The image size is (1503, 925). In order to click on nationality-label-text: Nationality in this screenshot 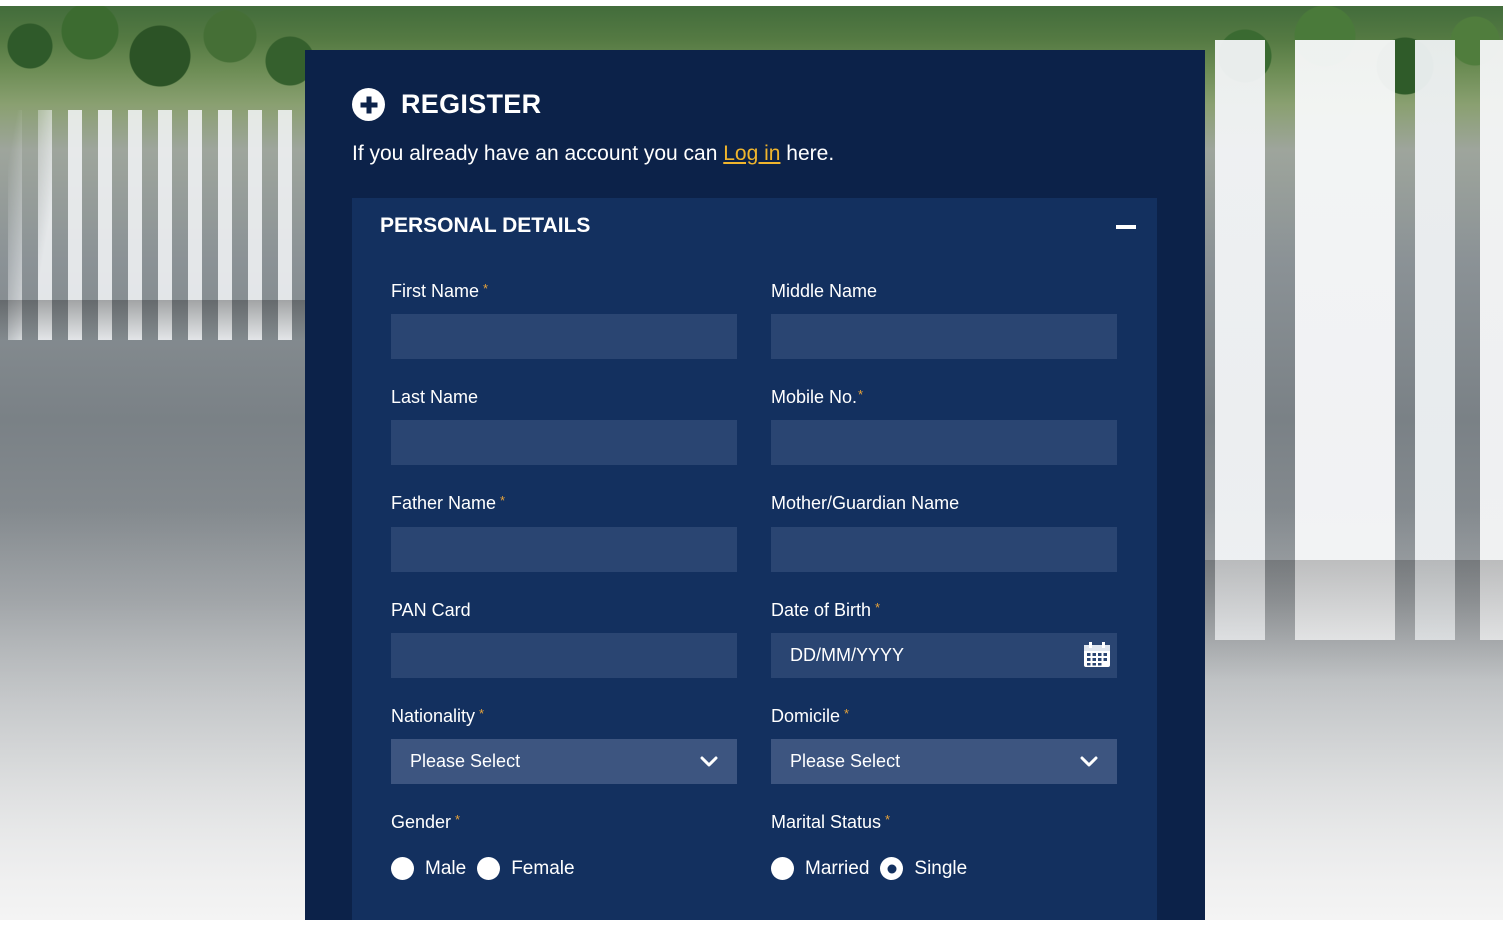, I will do `click(433, 716)`.